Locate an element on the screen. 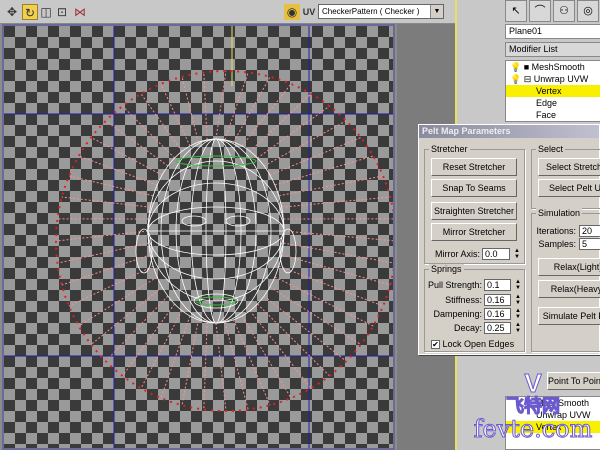 The height and width of the screenshot is (450, 600). stiffness-input: 0.16 is located at coordinates (497, 300).